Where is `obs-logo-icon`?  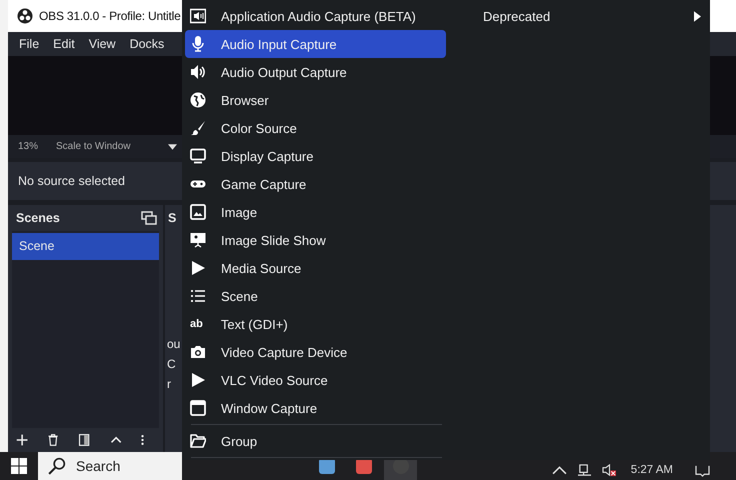 obs-logo-icon is located at coordinates (25, 16).